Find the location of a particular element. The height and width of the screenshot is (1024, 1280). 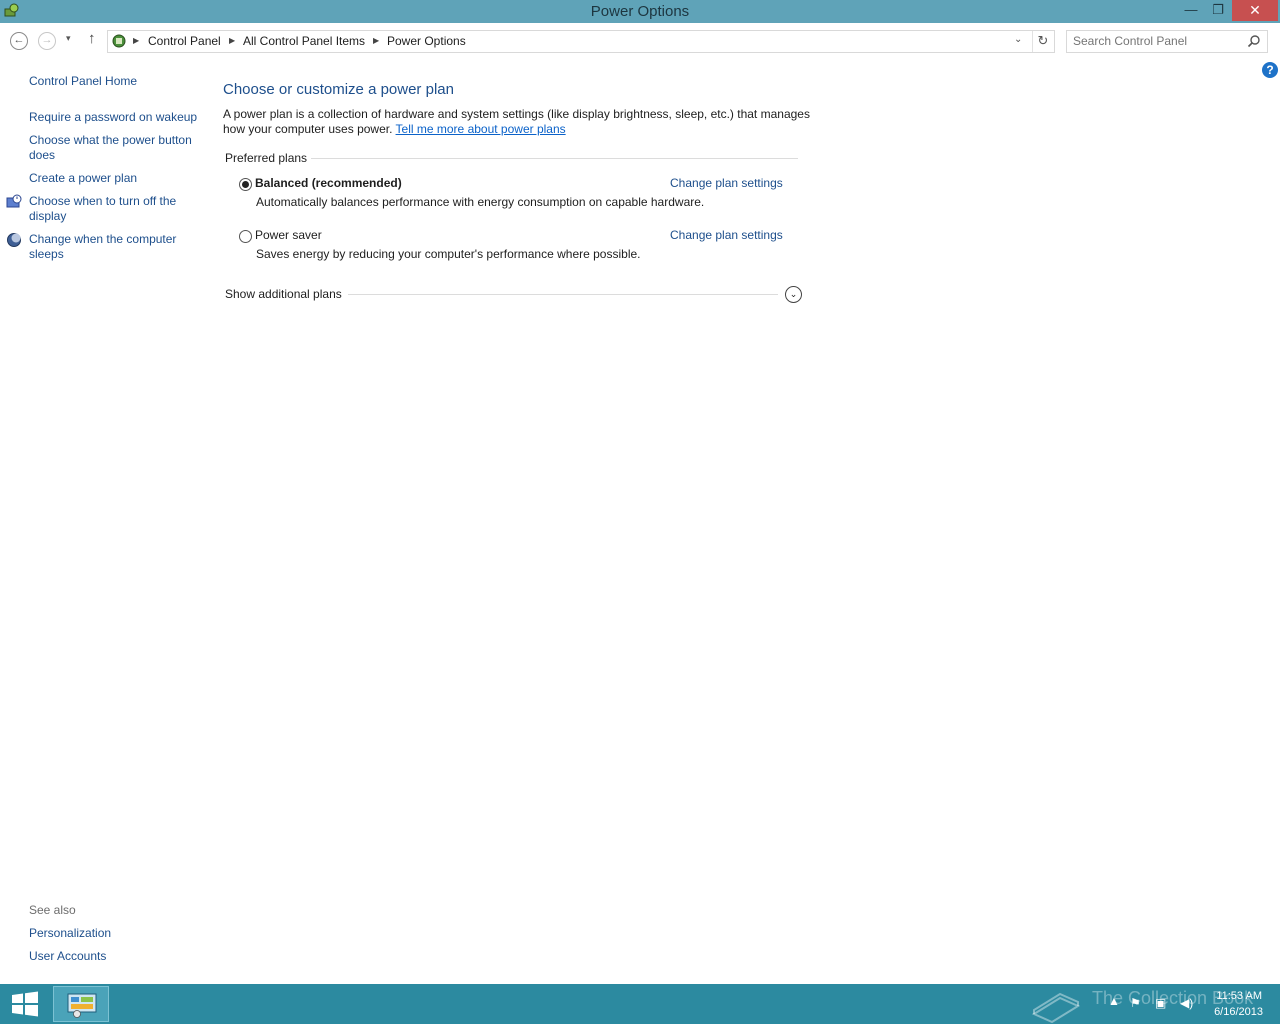

close-button: ✕ is located at coordinates (1255, 10).